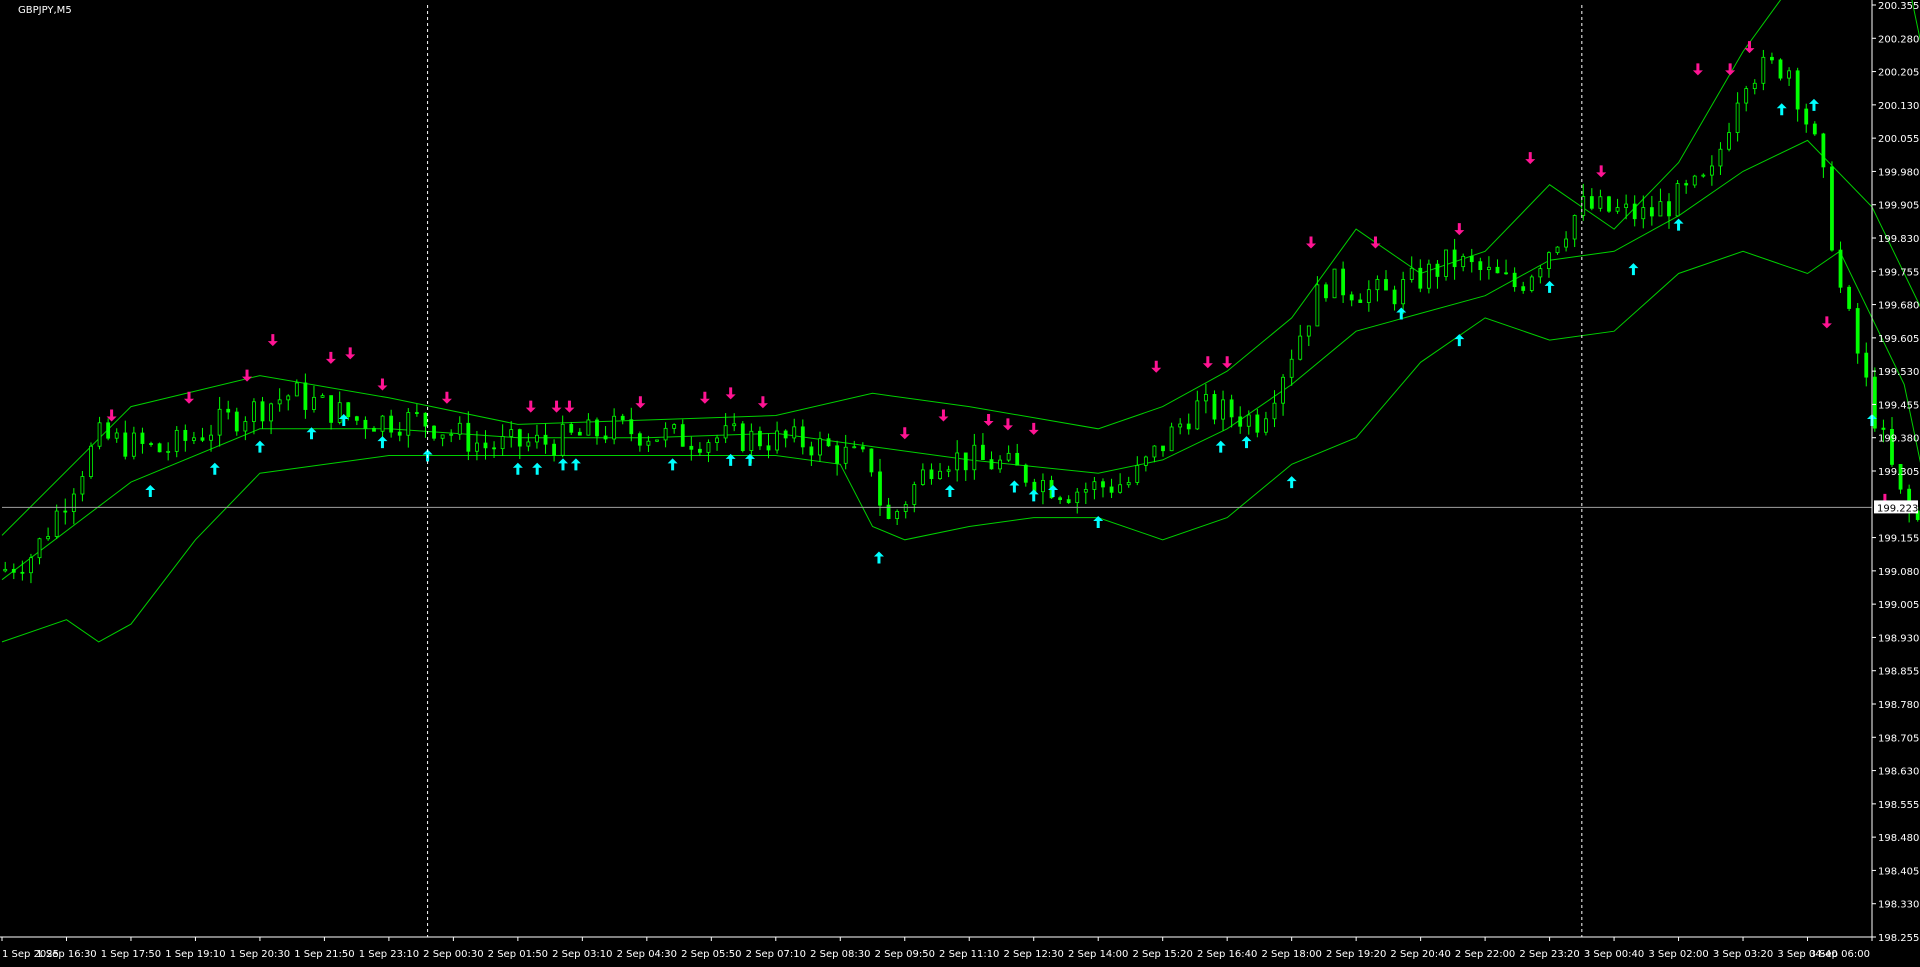 Image resolution: width=1920 pixels, height=967 pixels. I want to click on y-tick-label: 199.455, so click(1898, 405).